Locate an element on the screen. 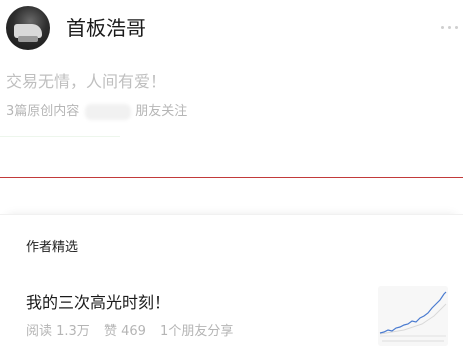 The height and width of the screenshot is (354, 463). featured-section-title: 作者精选 is located at coordinates (52, 247).